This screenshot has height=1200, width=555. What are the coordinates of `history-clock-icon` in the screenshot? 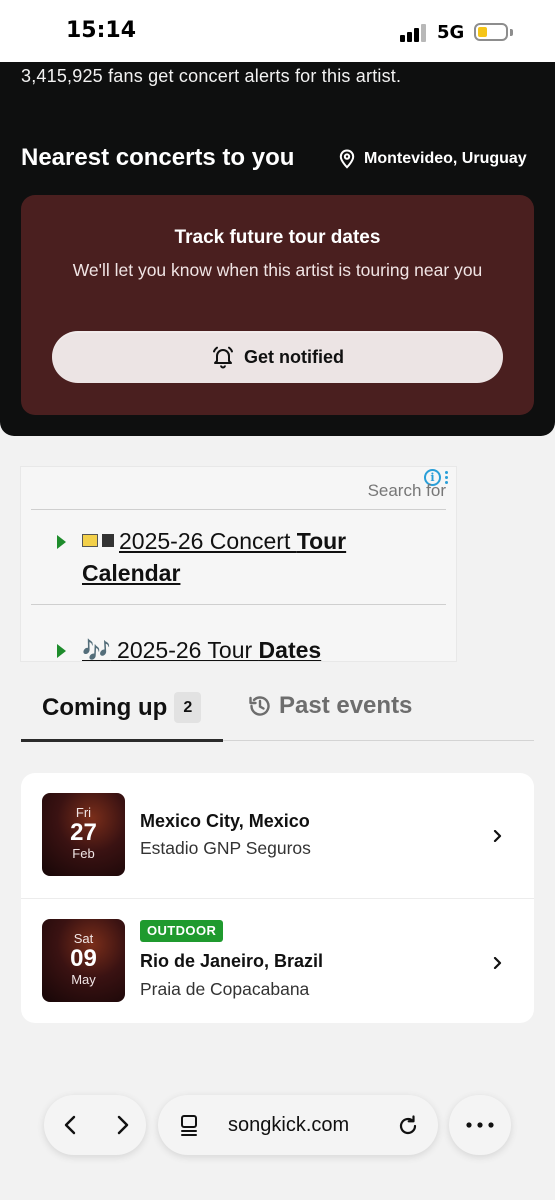 It's located at (259, 706).